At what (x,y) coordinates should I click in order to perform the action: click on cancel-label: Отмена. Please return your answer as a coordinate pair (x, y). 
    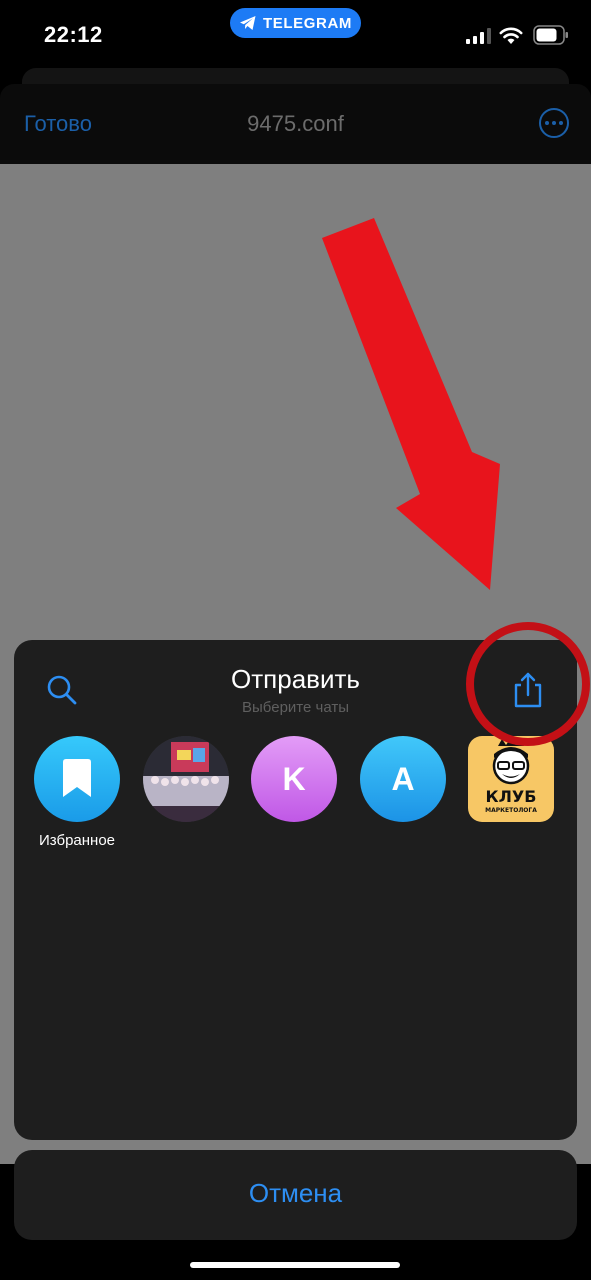
    Looking at the image, I should click on (295, 1192).